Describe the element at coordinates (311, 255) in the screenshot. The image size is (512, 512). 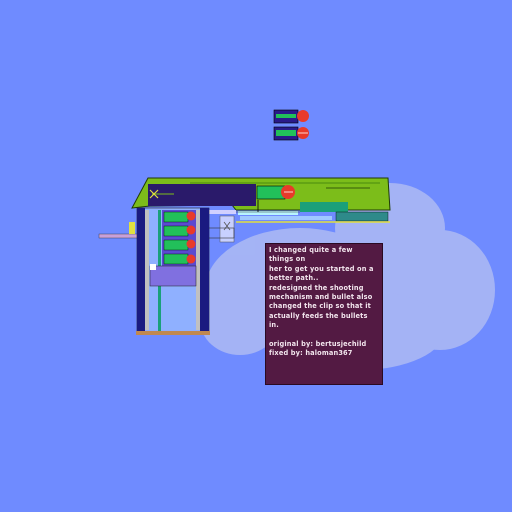
I see `note-line: I changed quite a few things on` at that location.